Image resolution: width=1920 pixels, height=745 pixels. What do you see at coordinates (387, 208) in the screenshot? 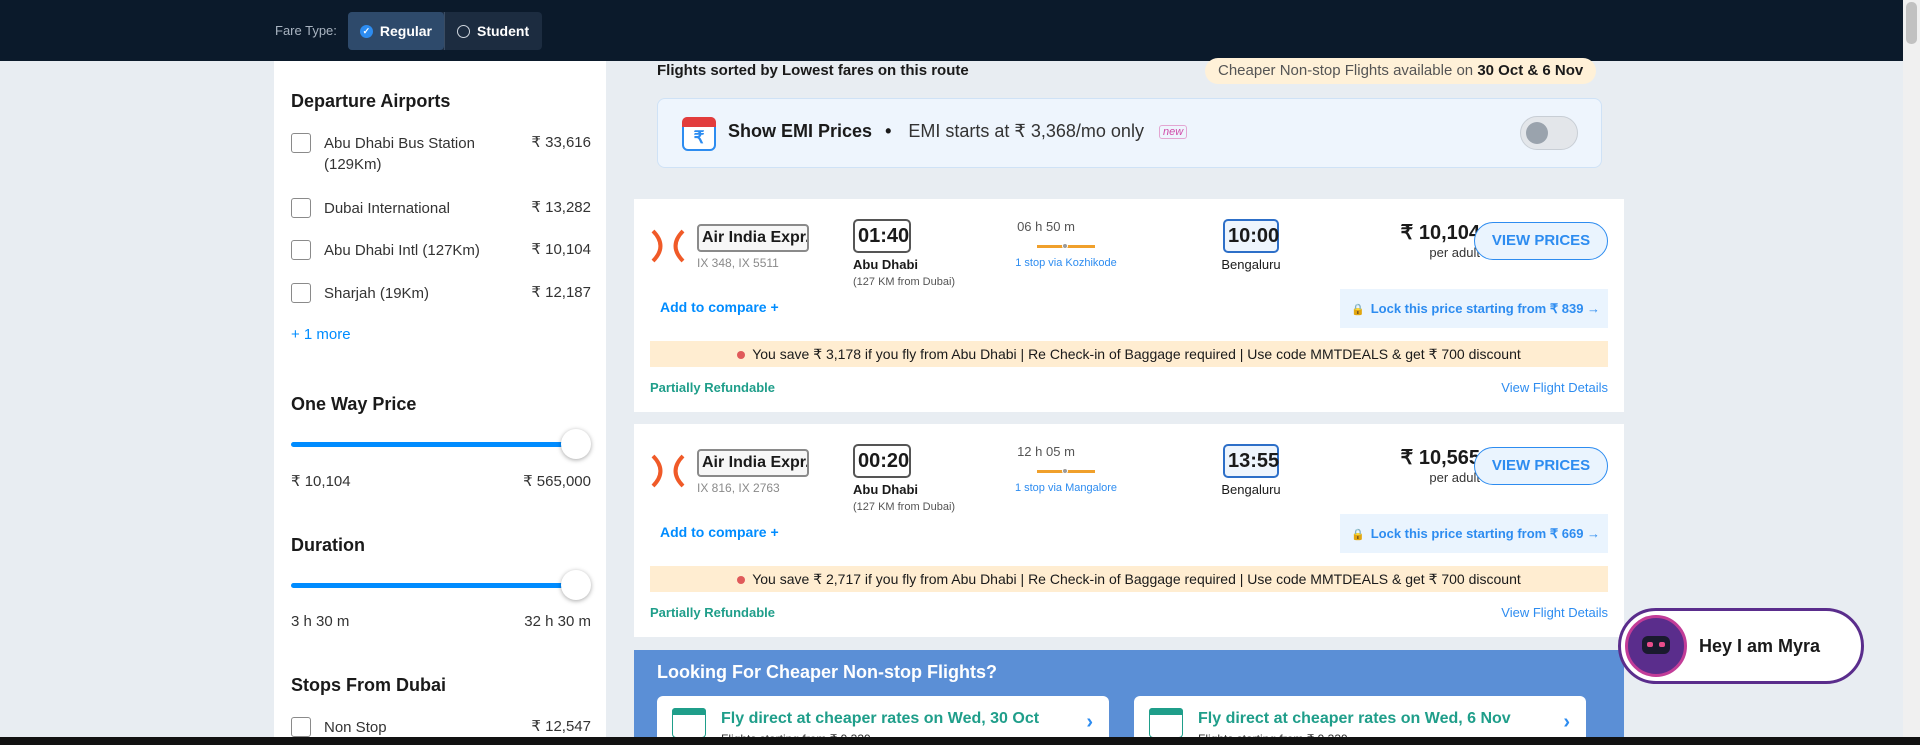
I see `filter-label: Dubai International` at bounding box center [387, 208].